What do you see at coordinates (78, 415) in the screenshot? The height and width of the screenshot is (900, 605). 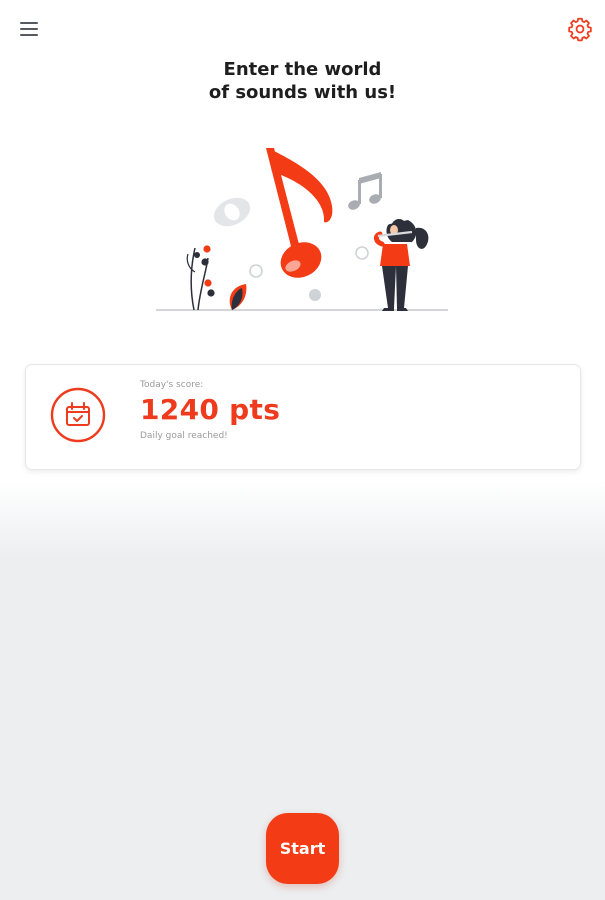 I see `calendar-check-icon` at bounding box center [78, 415].